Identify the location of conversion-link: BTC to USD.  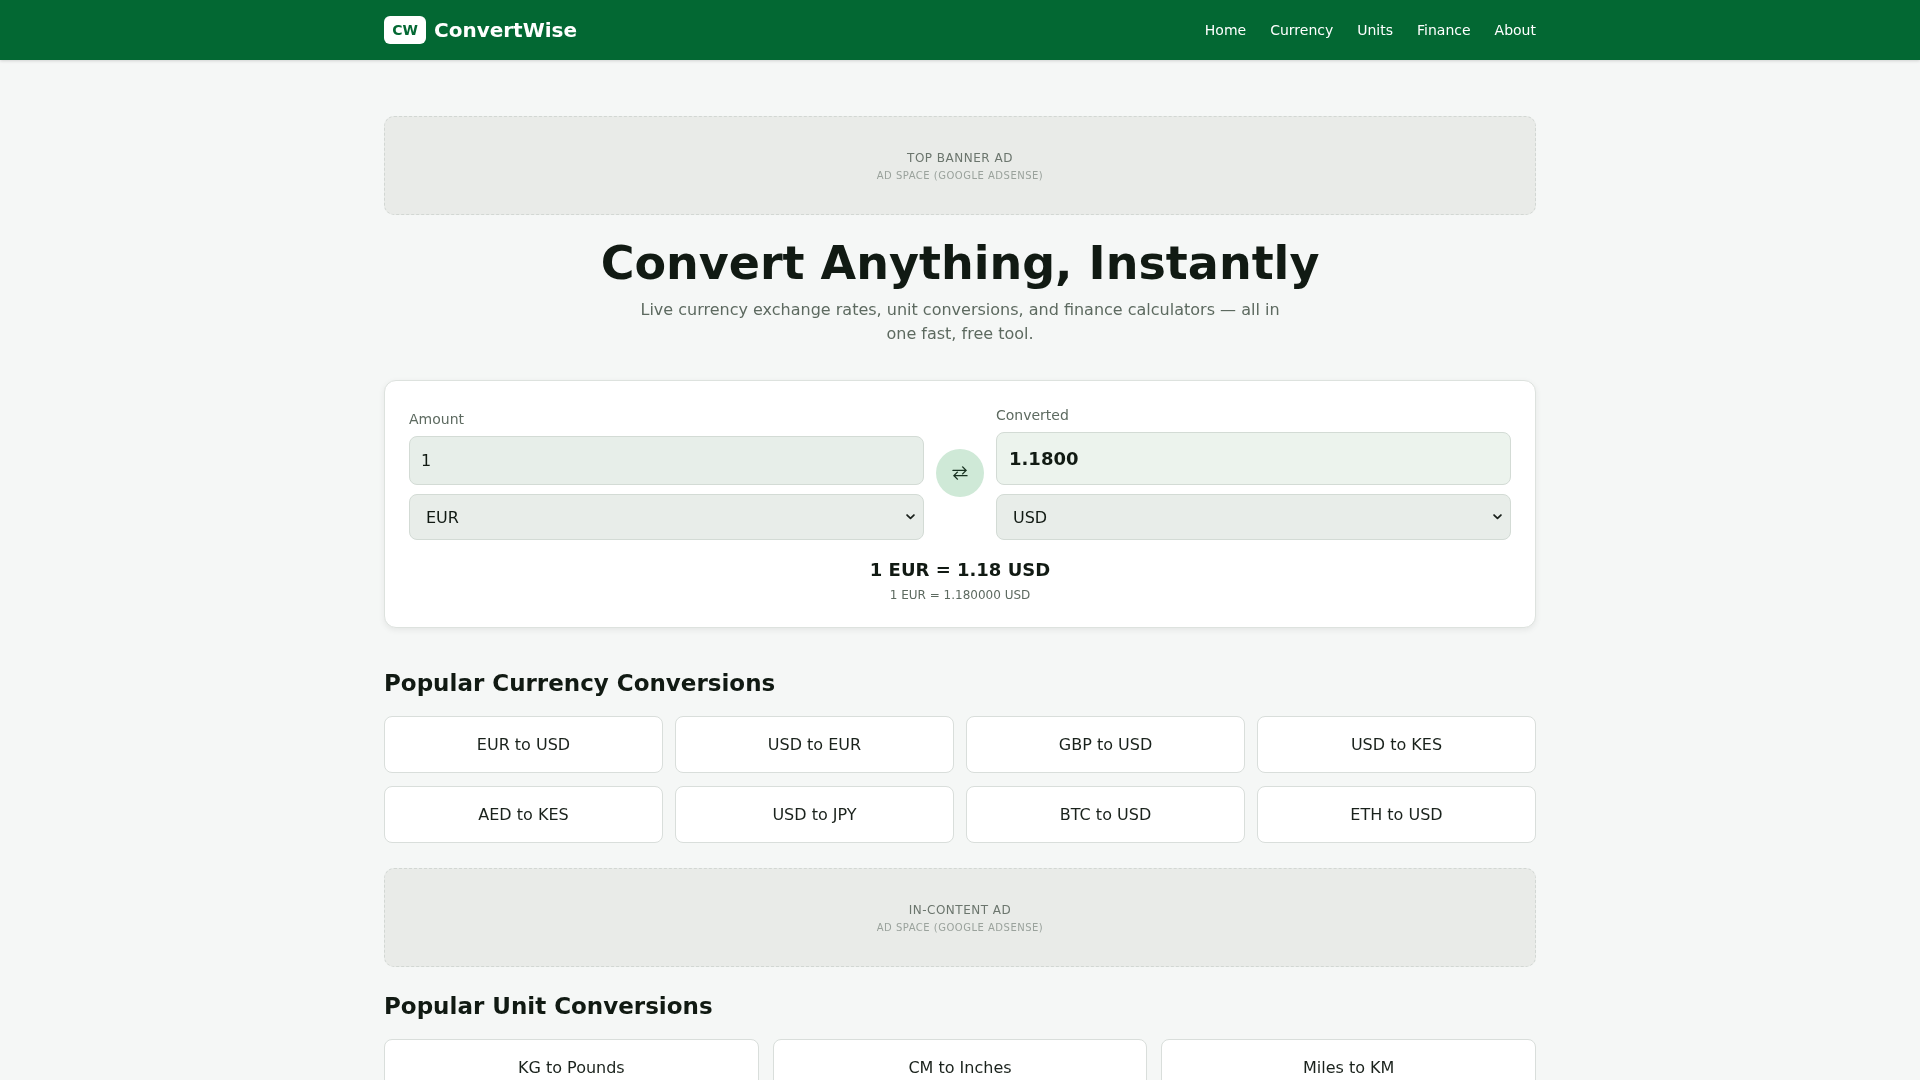
(1105, 814).